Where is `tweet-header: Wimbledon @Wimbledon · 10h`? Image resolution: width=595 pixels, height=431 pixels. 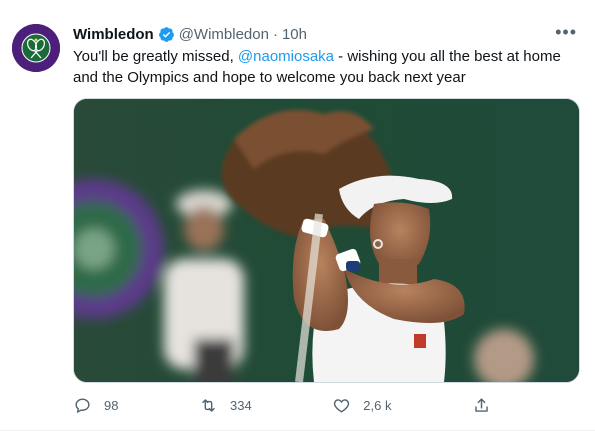
tweet-header: Wimbledon @Wimbledon · 10h is located at coordinates (190, 34).